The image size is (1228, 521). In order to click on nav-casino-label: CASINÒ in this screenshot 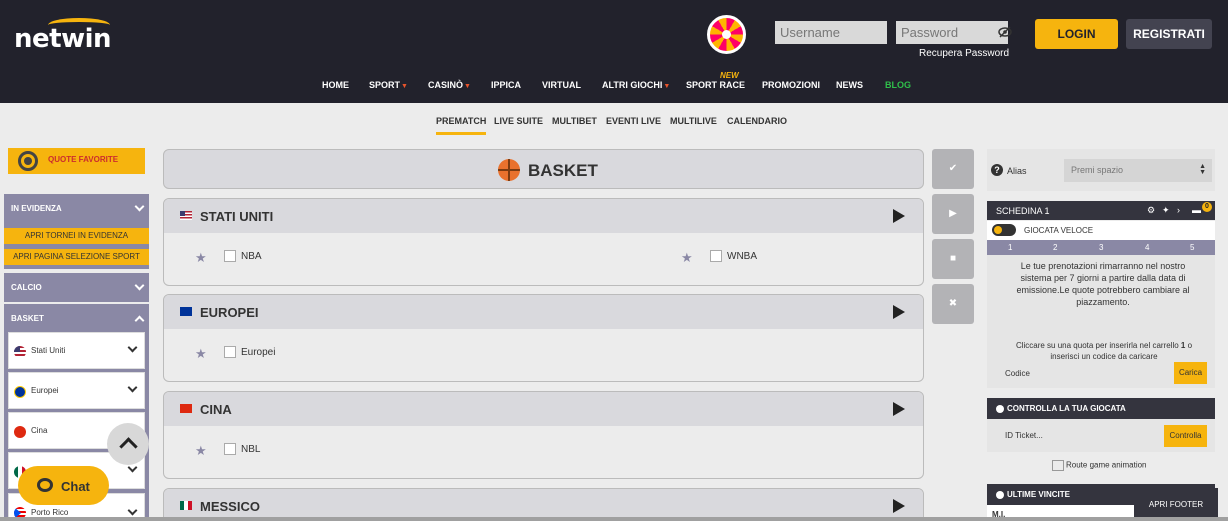, I will do `click(446, 85)`.